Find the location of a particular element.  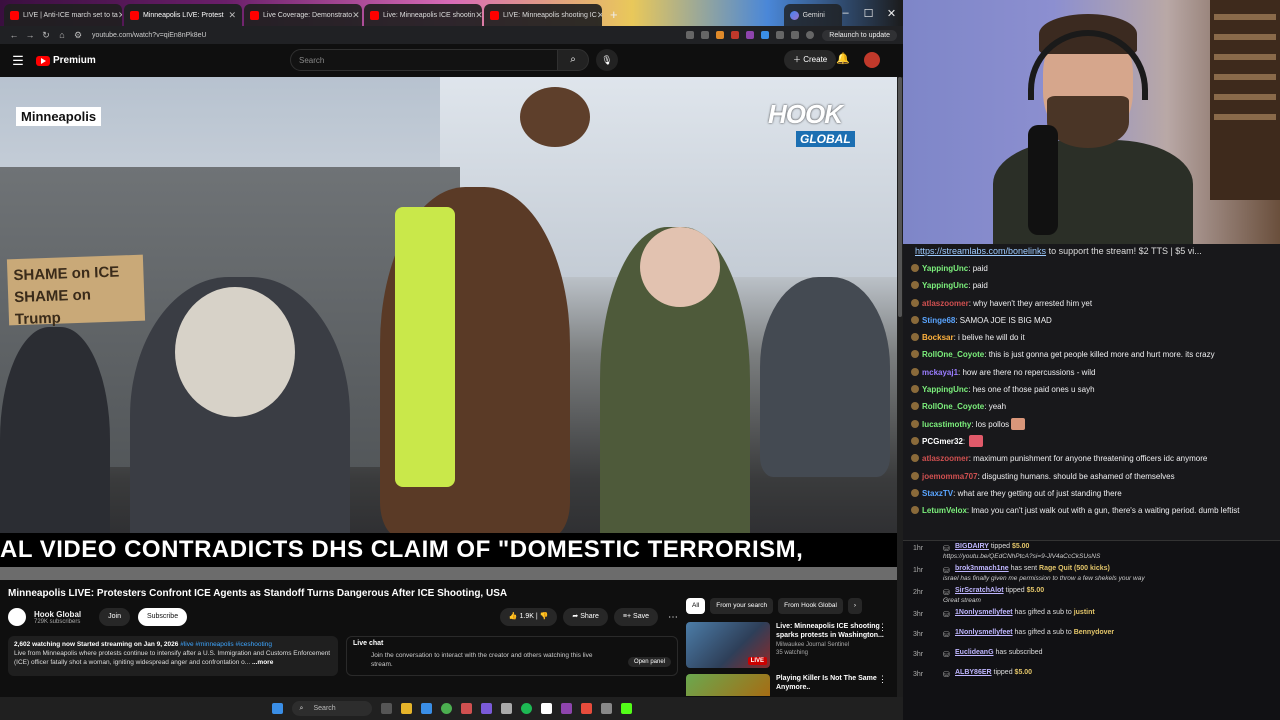

task-view-icon is located at coordinates (386, 708).